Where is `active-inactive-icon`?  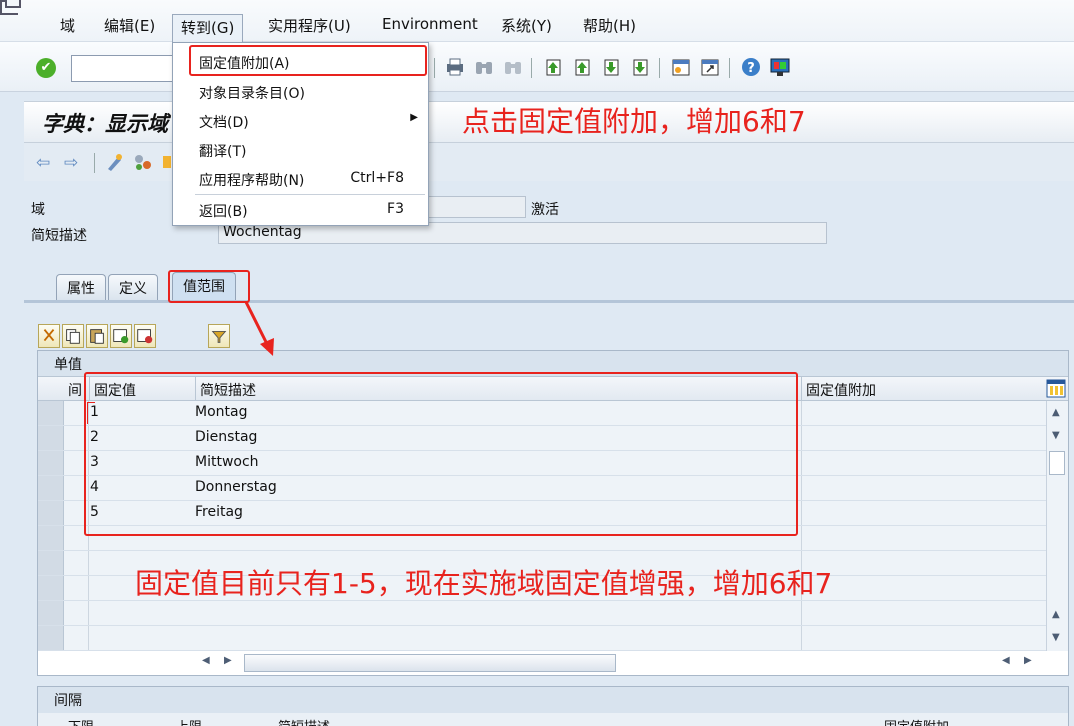 active-inactive-icon is located at coordinates (143, 162).